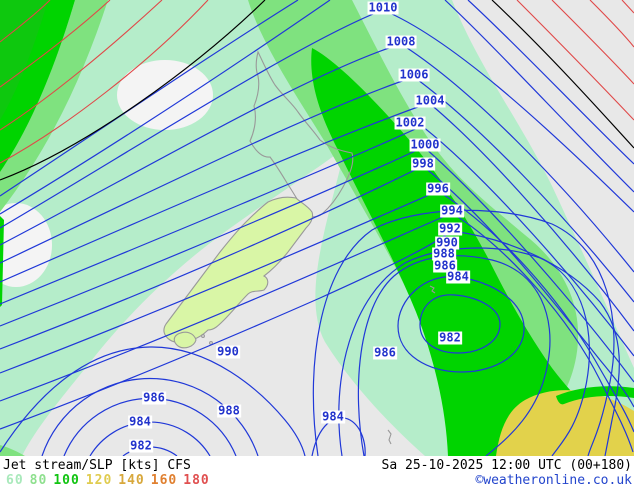 This screenshot has height=490, width=634. I want to click on chart-title: Jet stream/SLP [kts] CFS, so click(97, 465).